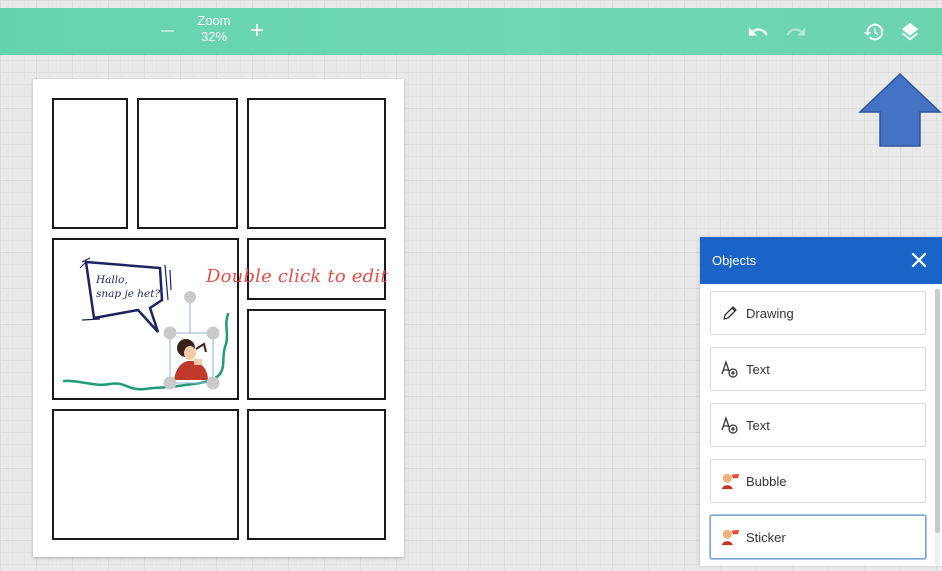  I want to click on character-sticker, so click(191, 359).